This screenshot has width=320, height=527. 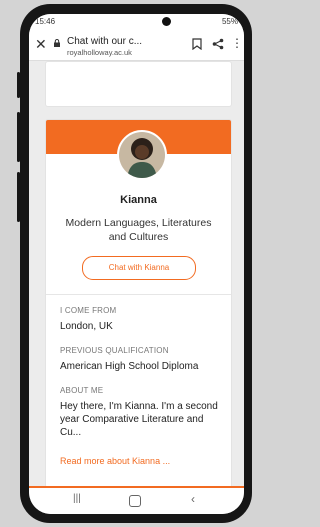 I want to click on profile-photo, so click(x=142, y=155).